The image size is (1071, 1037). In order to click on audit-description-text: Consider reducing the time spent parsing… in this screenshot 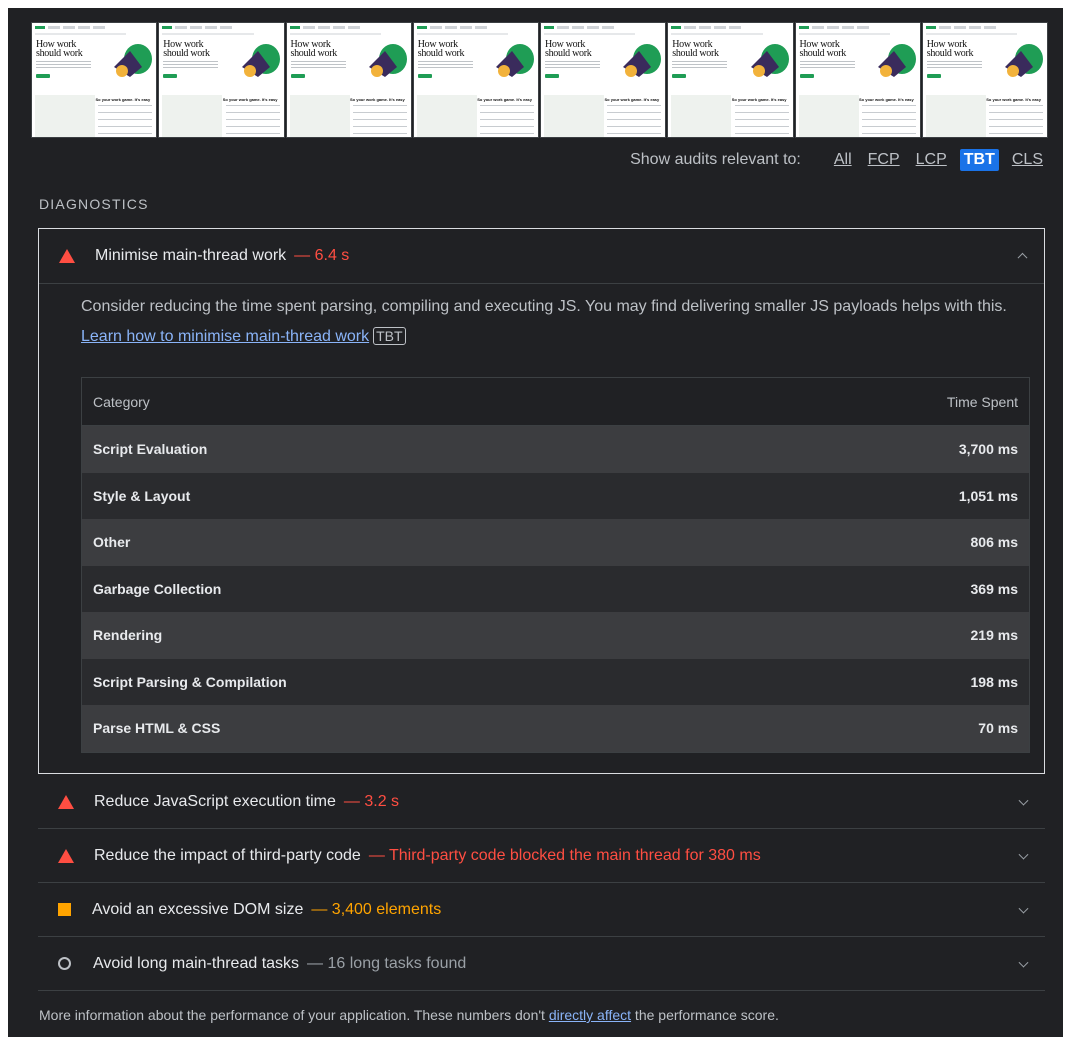, I will do `click(544, 306)`.